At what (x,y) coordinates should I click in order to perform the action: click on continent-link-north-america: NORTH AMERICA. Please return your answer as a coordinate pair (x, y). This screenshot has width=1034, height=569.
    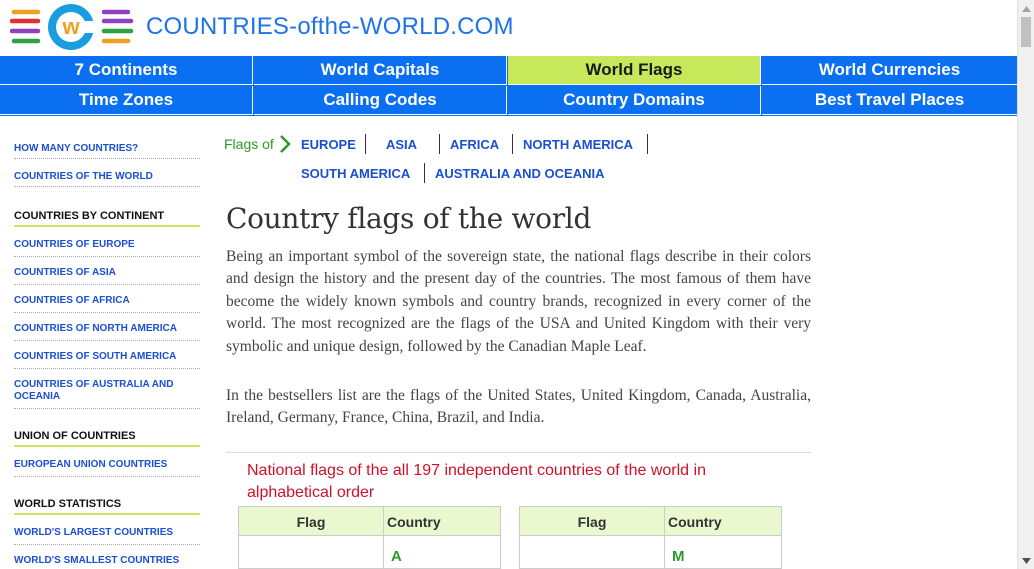
    Looking at the image, I should click on (578, 144).